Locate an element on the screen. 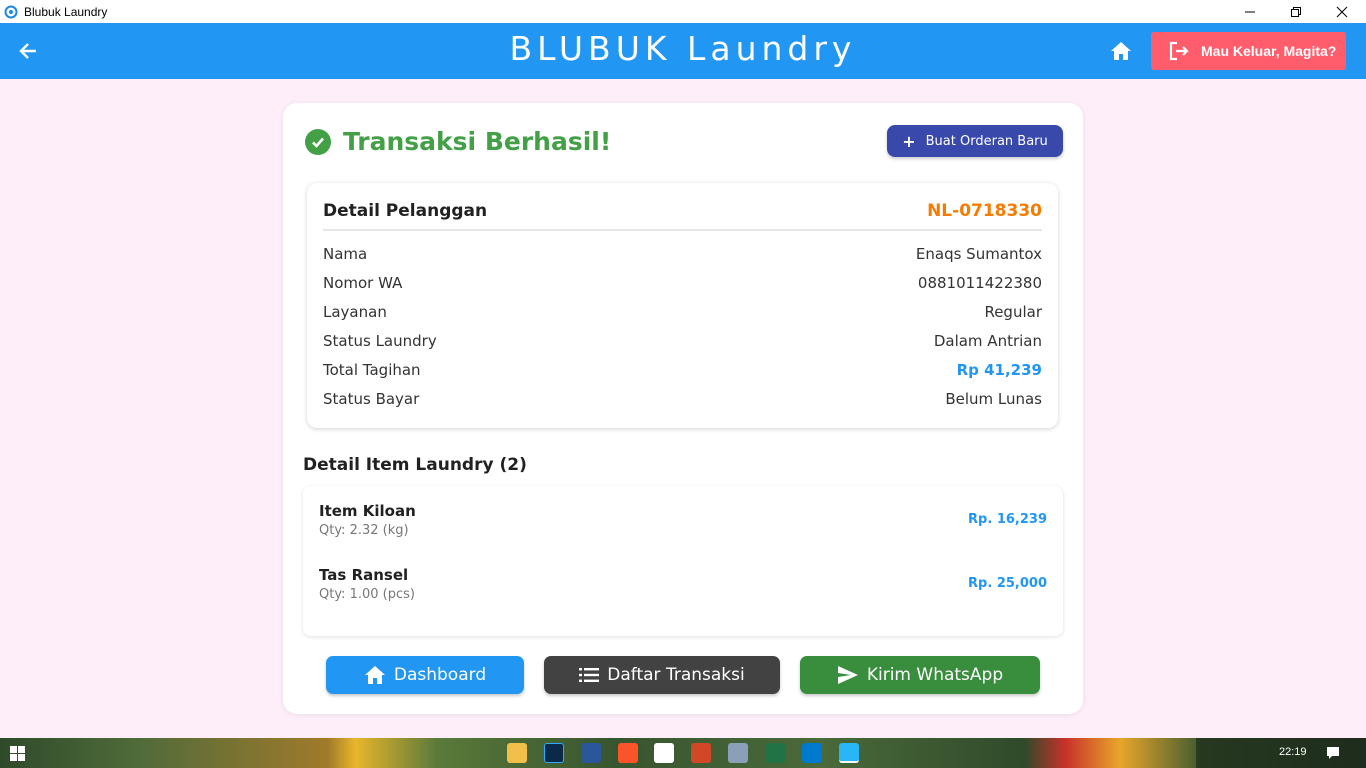 This screenshot has height=768, width=1366. notification-icon is located at coordinates (1333, 753).